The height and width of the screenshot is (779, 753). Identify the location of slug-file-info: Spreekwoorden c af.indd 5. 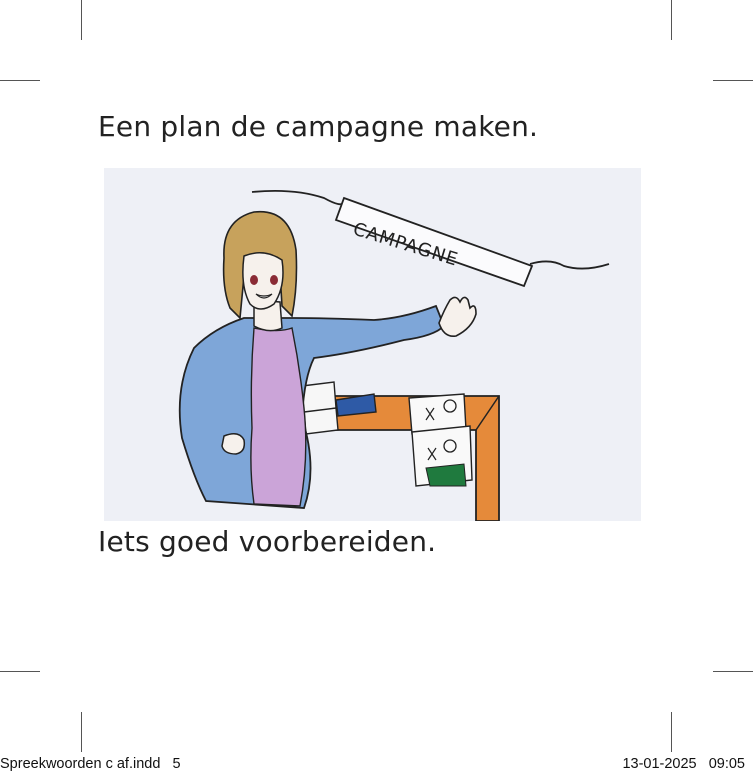
(90, 764).